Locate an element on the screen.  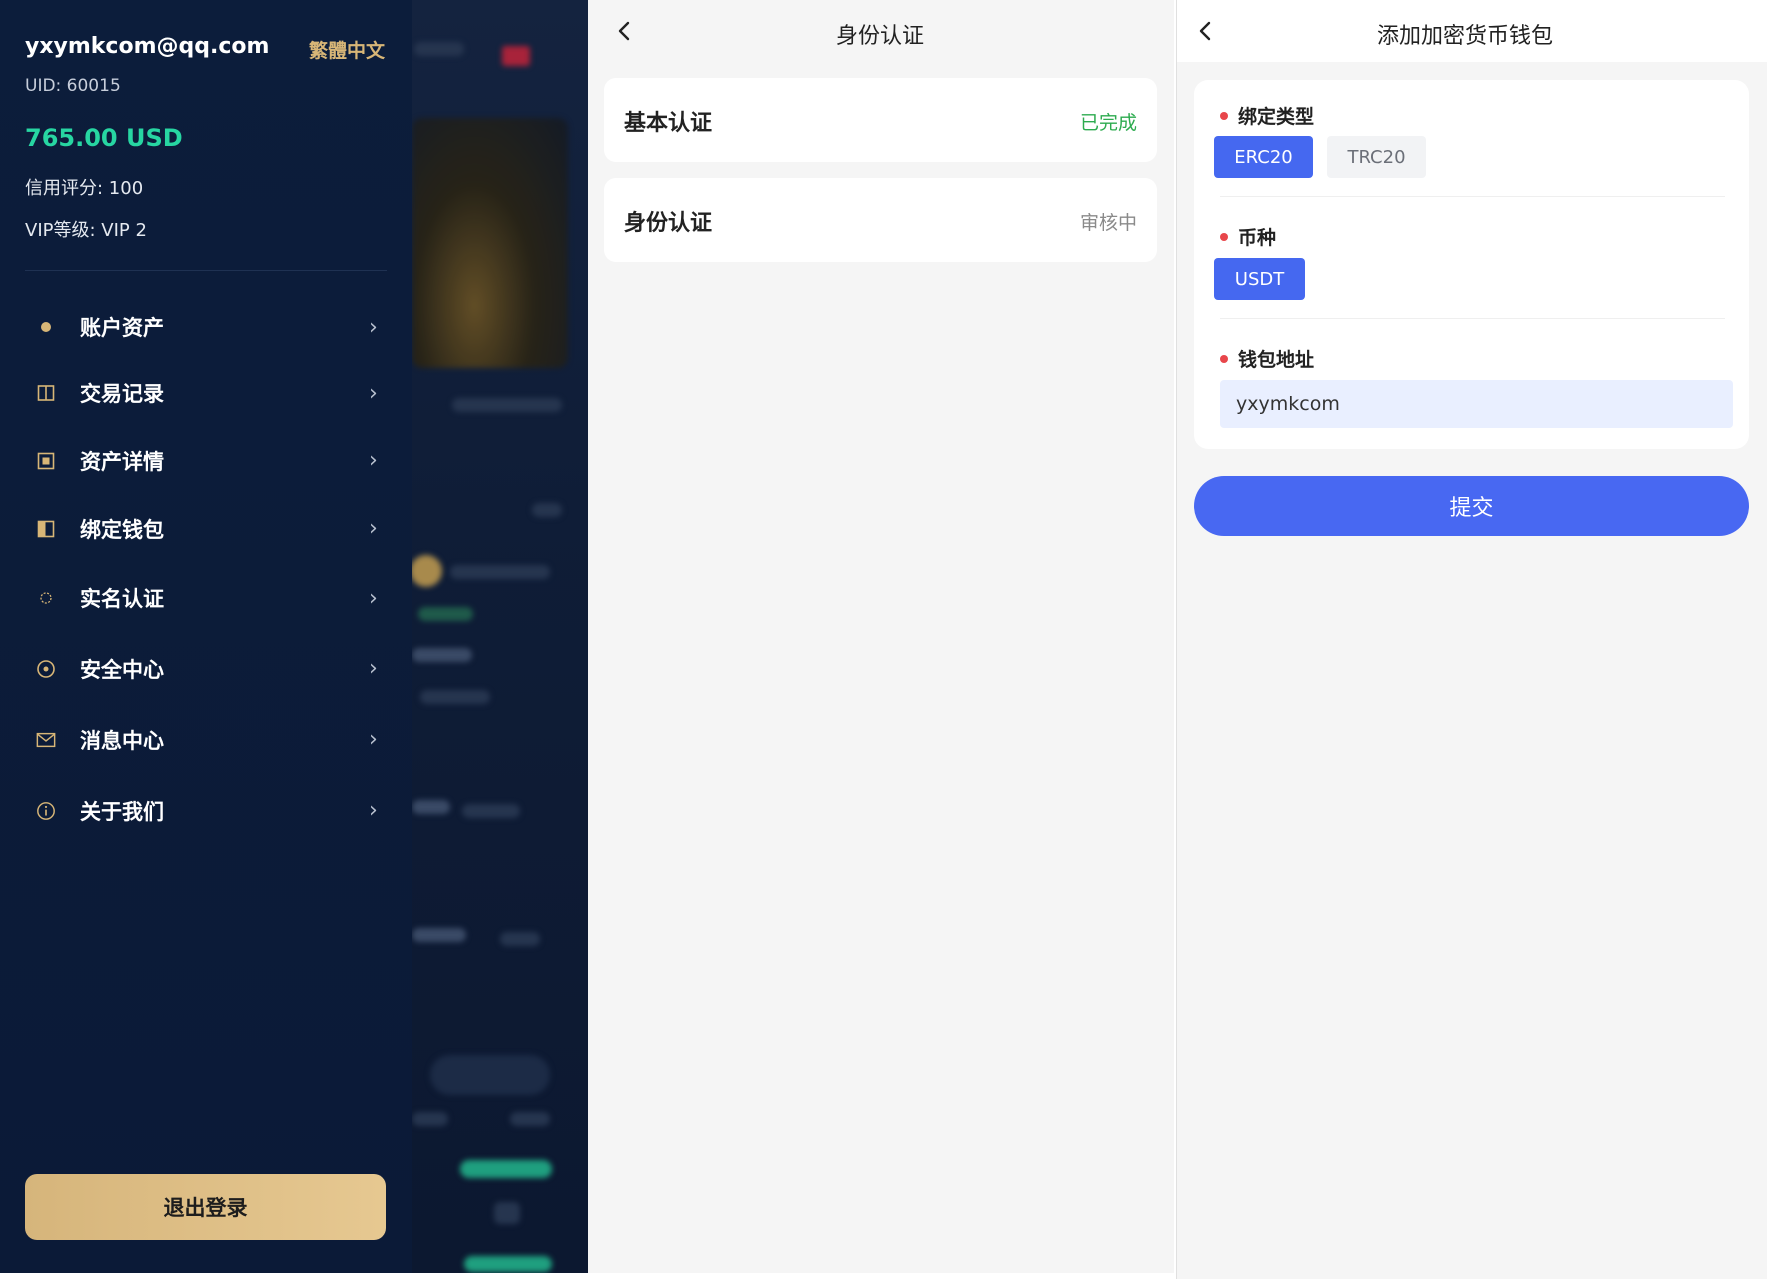
user-uid: UID: 60015 is located at coordinates (73, 86).